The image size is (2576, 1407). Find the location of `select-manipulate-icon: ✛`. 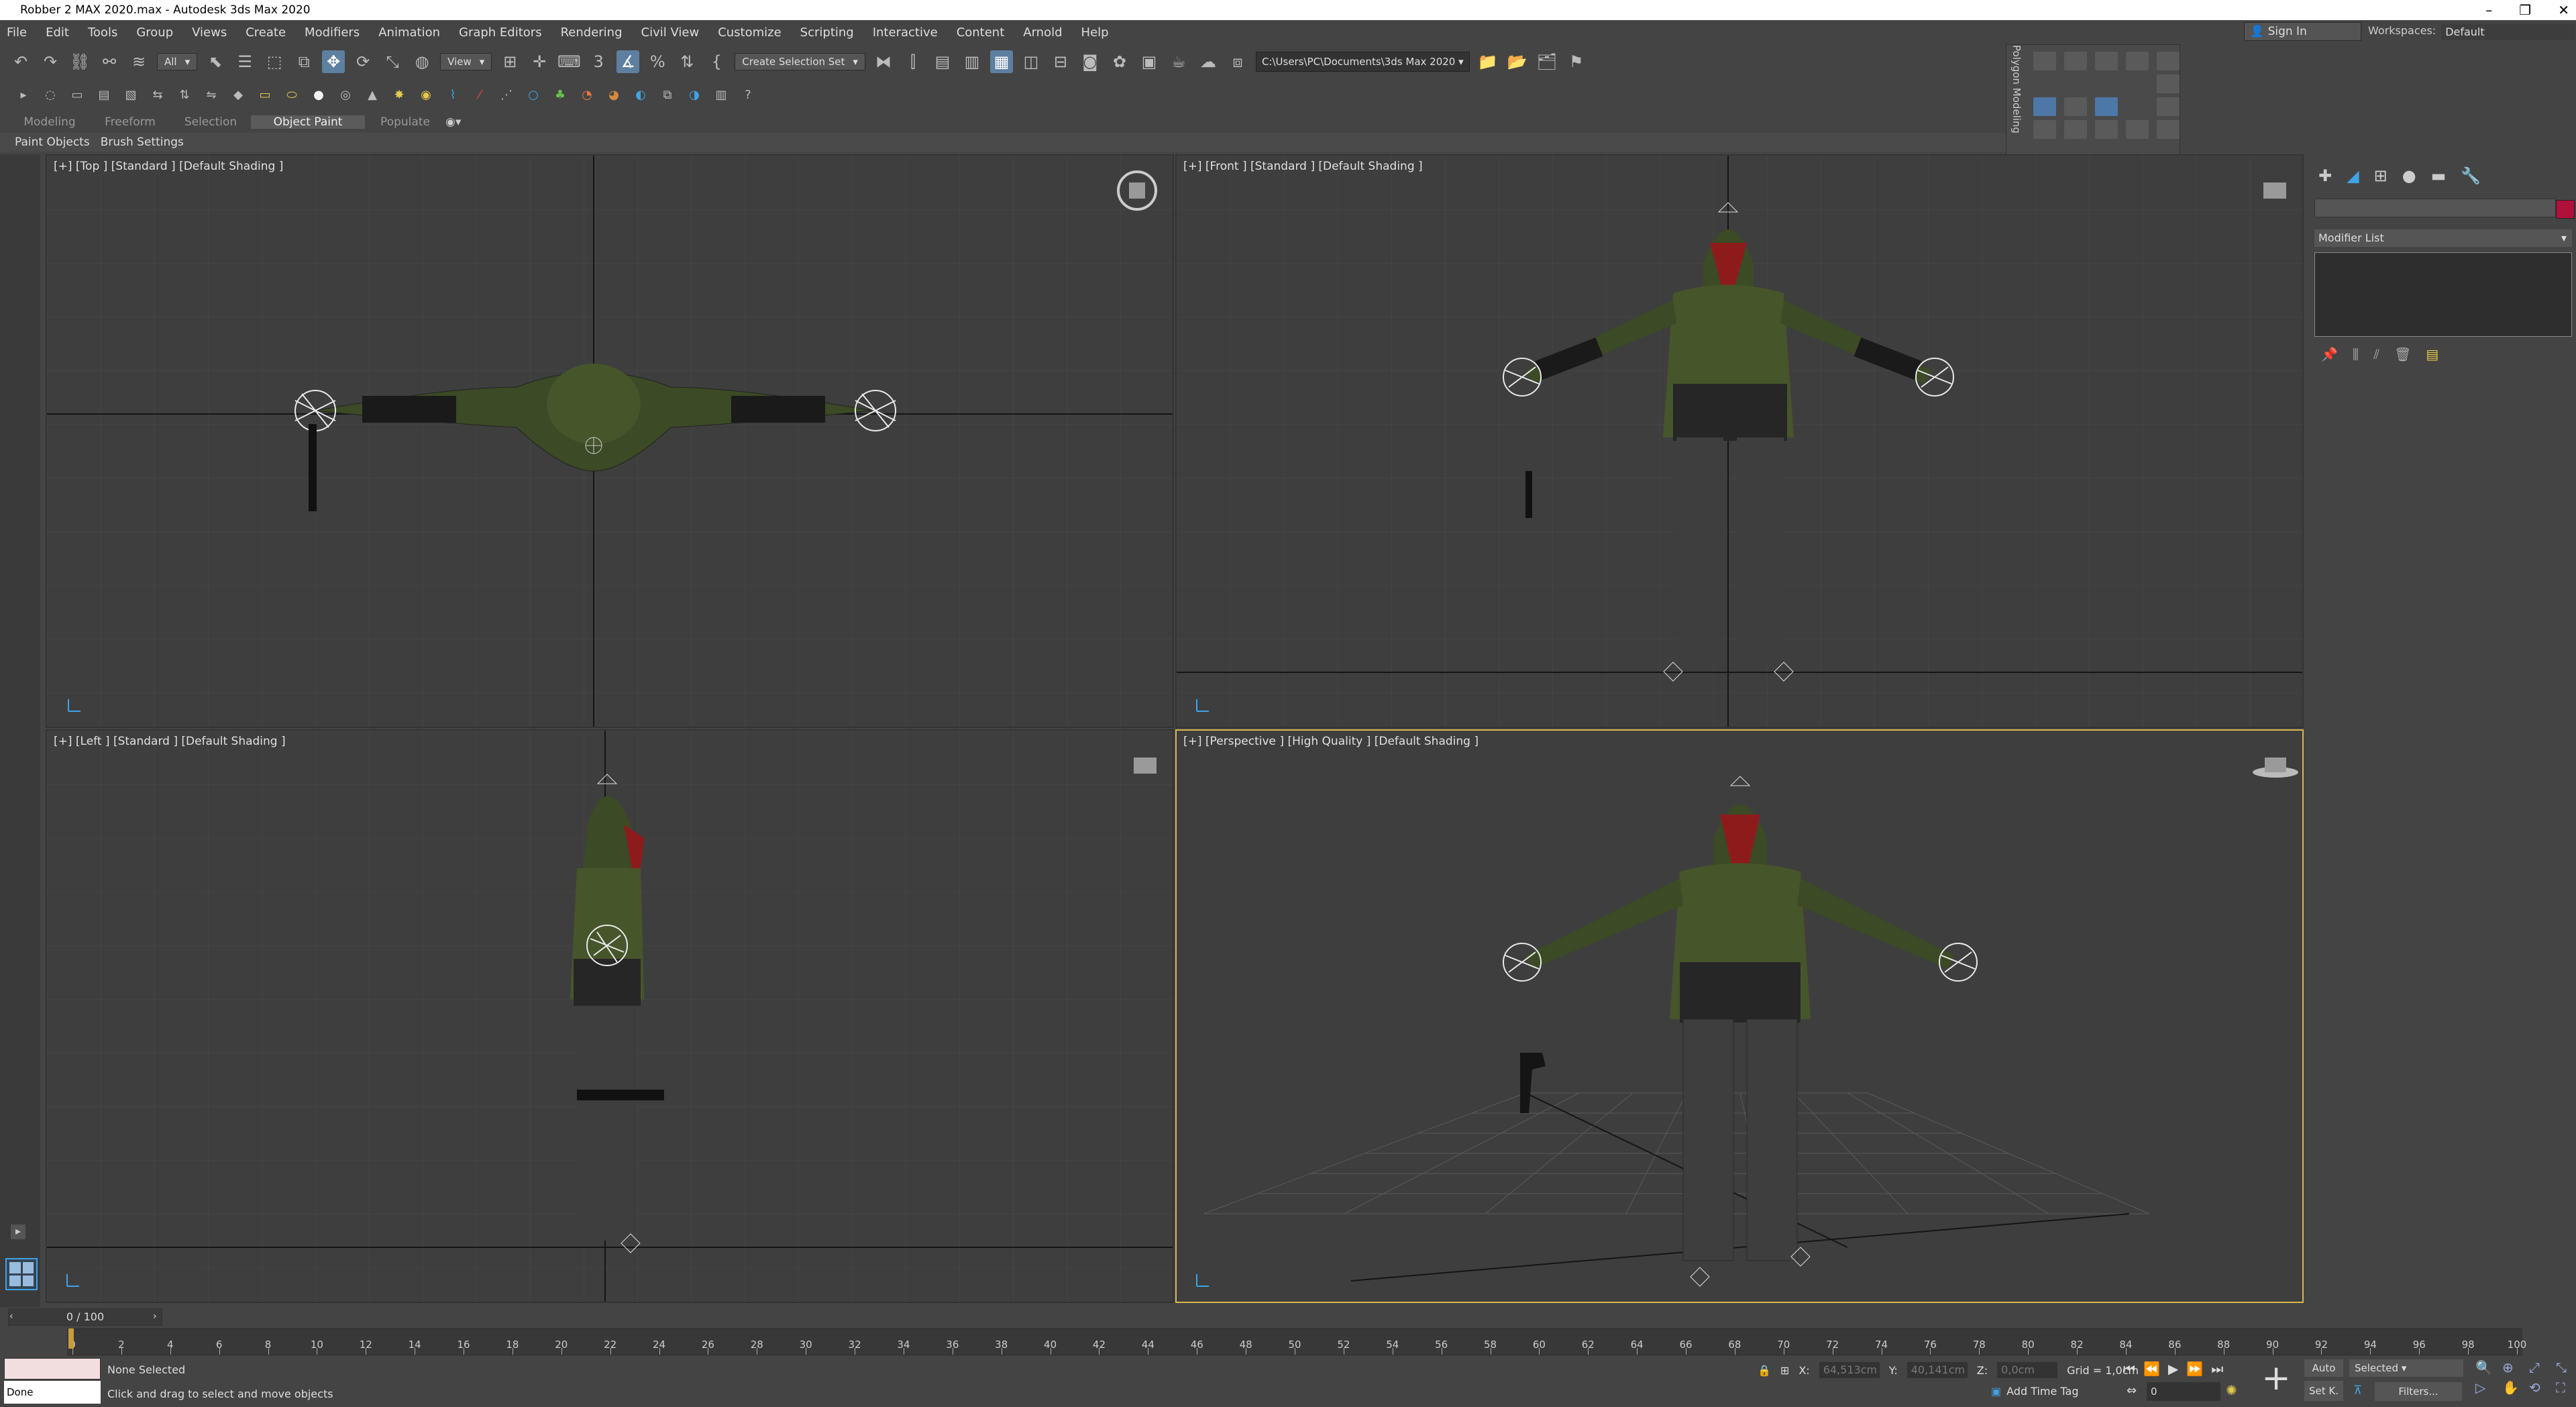

select-manipulate-icon: ✛ is located at coordinates (539, 61).